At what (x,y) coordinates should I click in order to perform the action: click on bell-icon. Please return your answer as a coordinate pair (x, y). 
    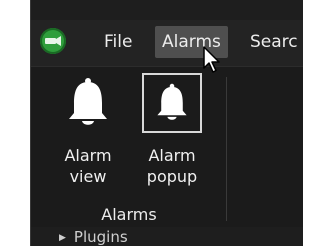
    Looking at the image, I should click on (88, 103).